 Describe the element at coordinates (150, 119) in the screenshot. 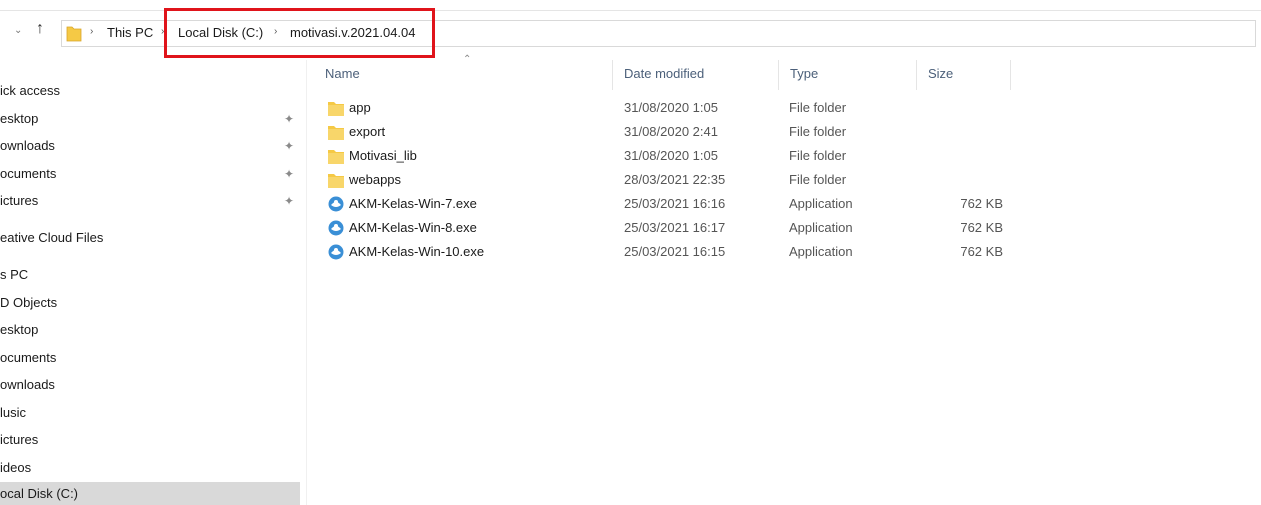

I see `nav-item-desktop-pinned: esktop ✦` at that location.